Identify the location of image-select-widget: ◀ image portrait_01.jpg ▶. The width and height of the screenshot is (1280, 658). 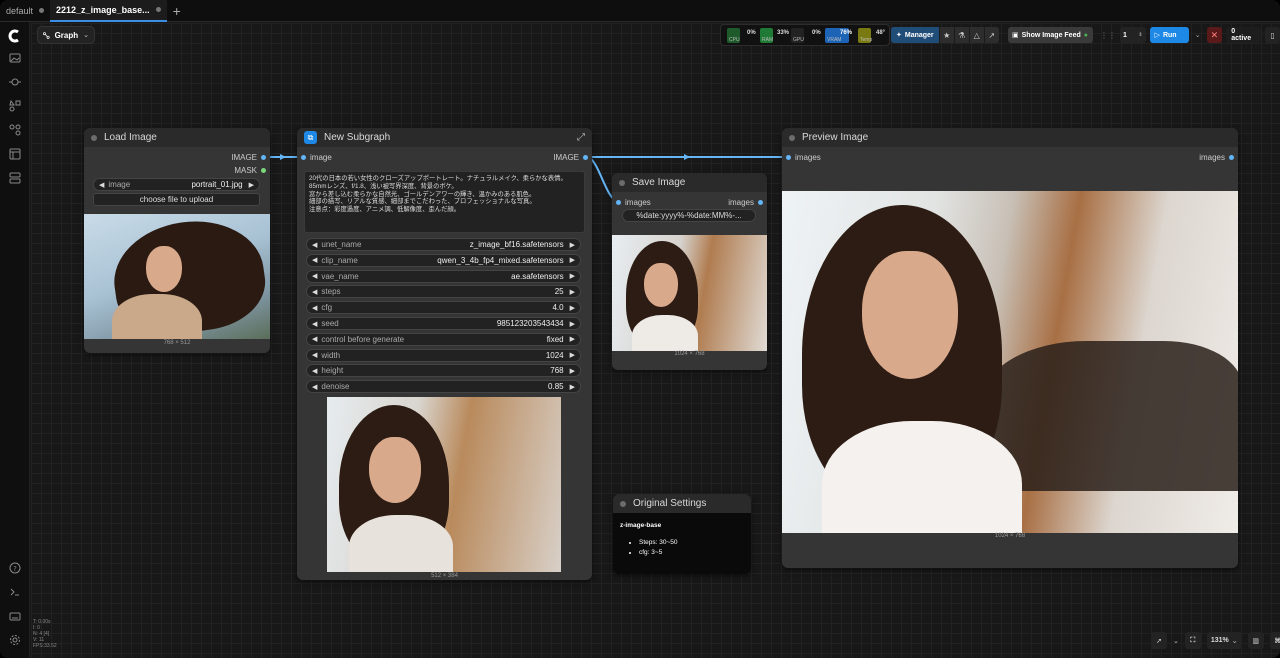
(176, 184).